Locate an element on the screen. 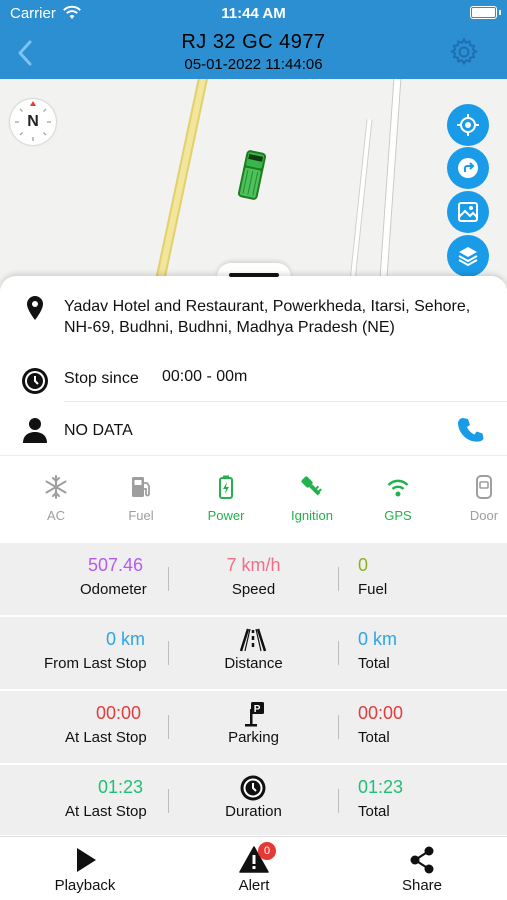  odometer-label: Odometer is located at coordinates (113, 589).